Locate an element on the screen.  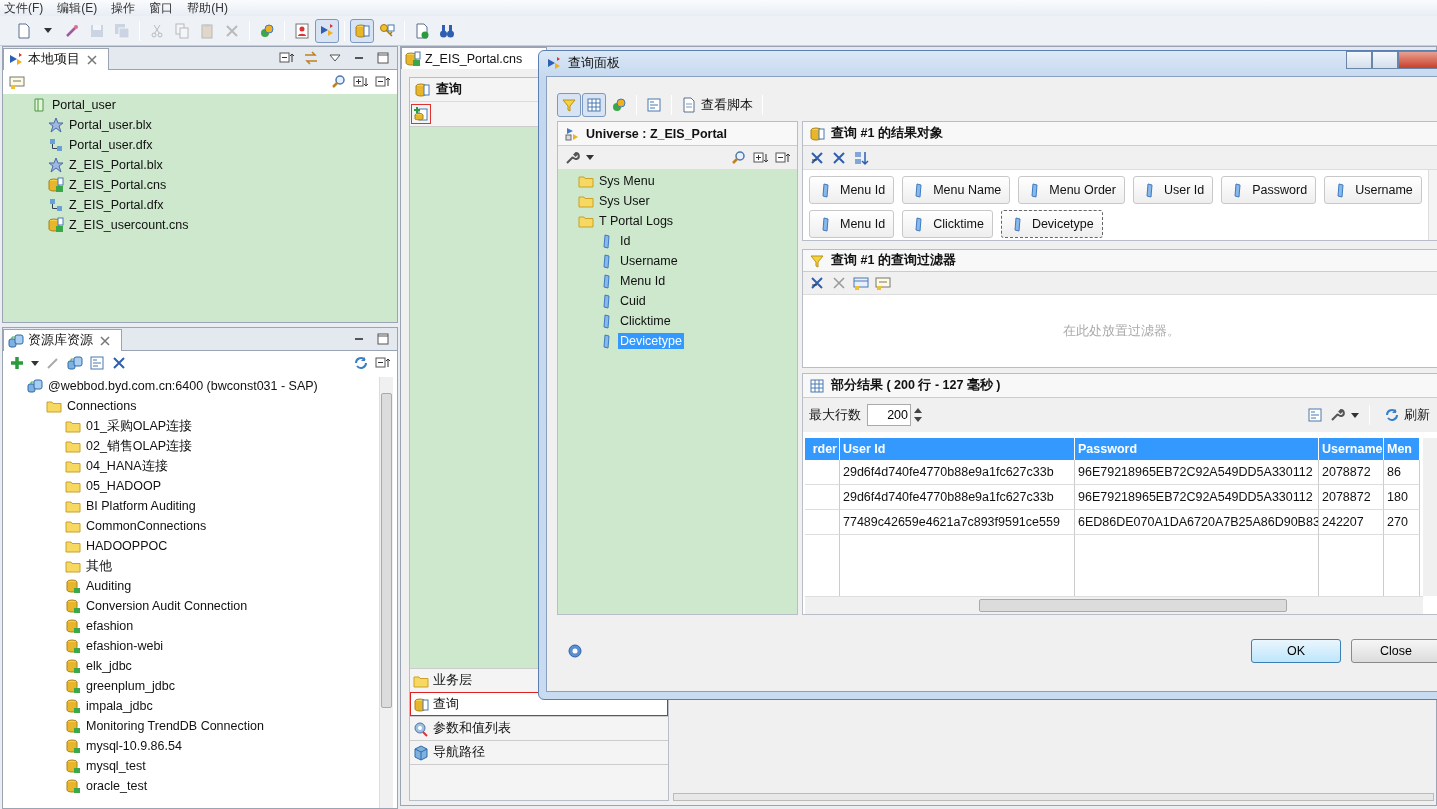
menu-item: 文件(F) is located at coordinates (24, 8).